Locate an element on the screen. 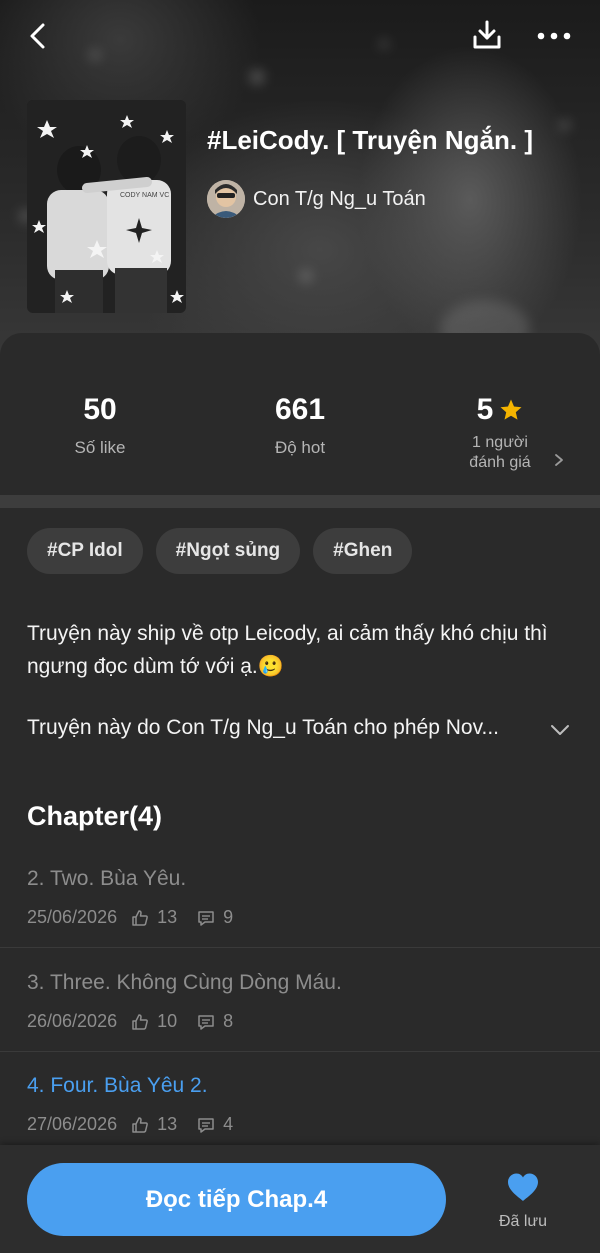 This screenshot has height=1253, width=600. download-button is located at coordinates (487, 35).